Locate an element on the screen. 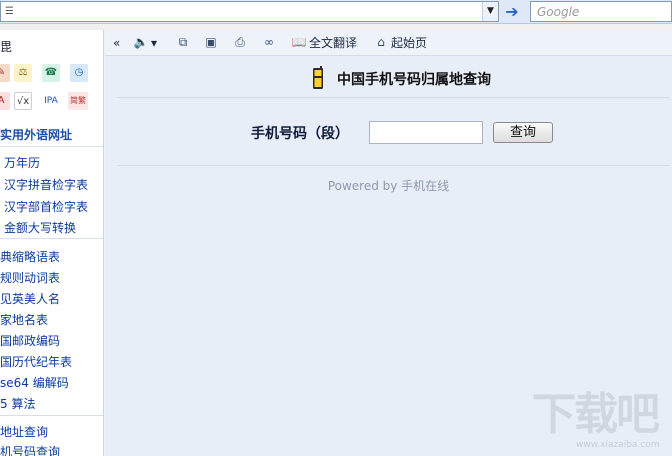  find-binoculars-icon: ∞ is located at coordinates (270, 43).